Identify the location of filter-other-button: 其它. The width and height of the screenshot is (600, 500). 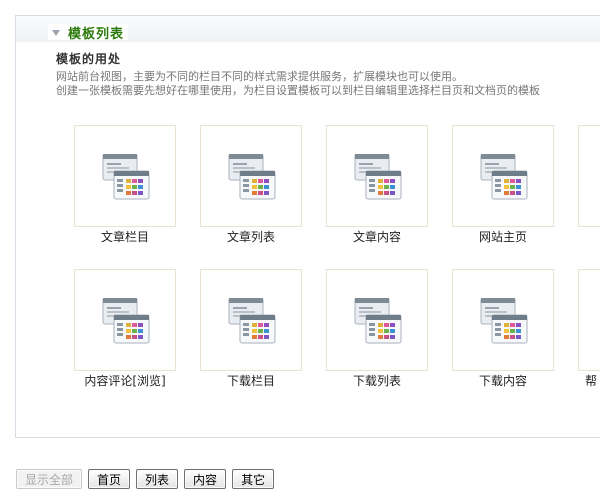
(253, 479).